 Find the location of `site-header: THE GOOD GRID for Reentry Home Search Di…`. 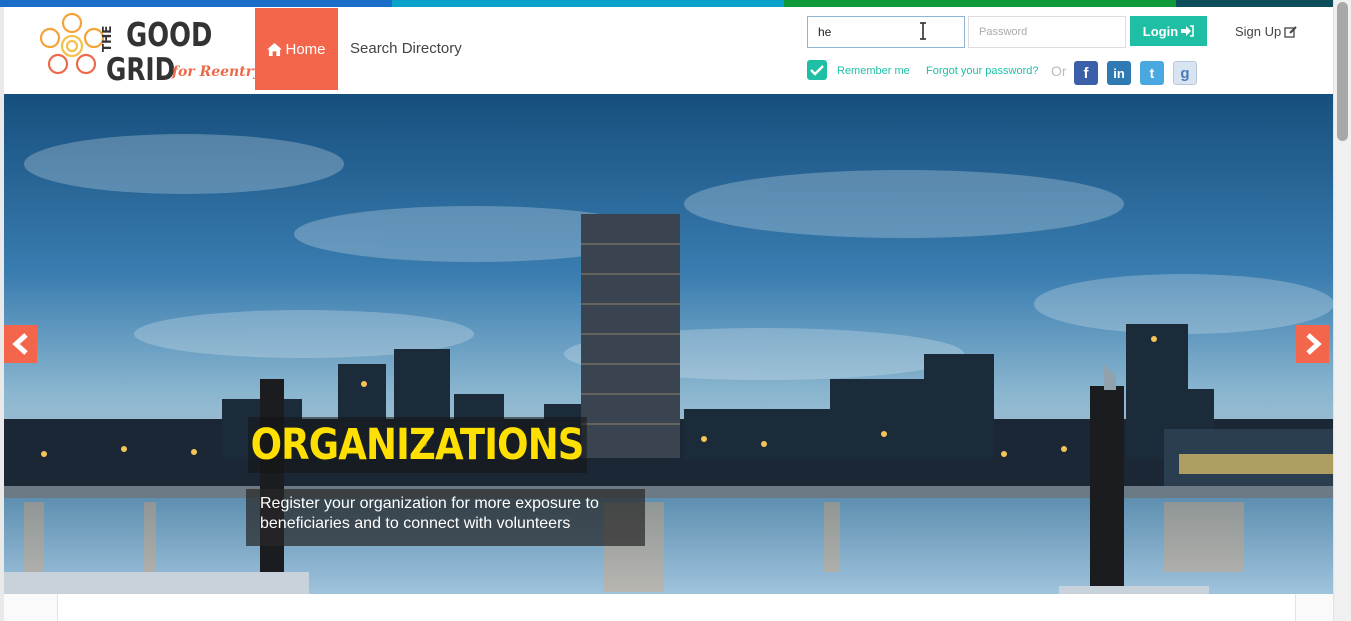

site-header: THE GOOD GRID for Reentry Home Search Di… is located at coordinates (668, 50).